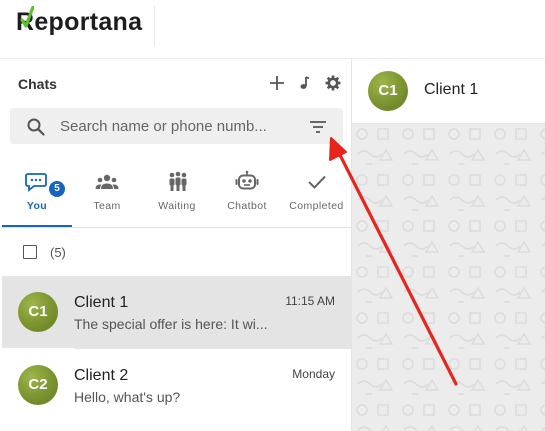 The height and width of the screenshot is (431, 545). I want to click on conversation-contact-name: Client 1, so click(451, 90).